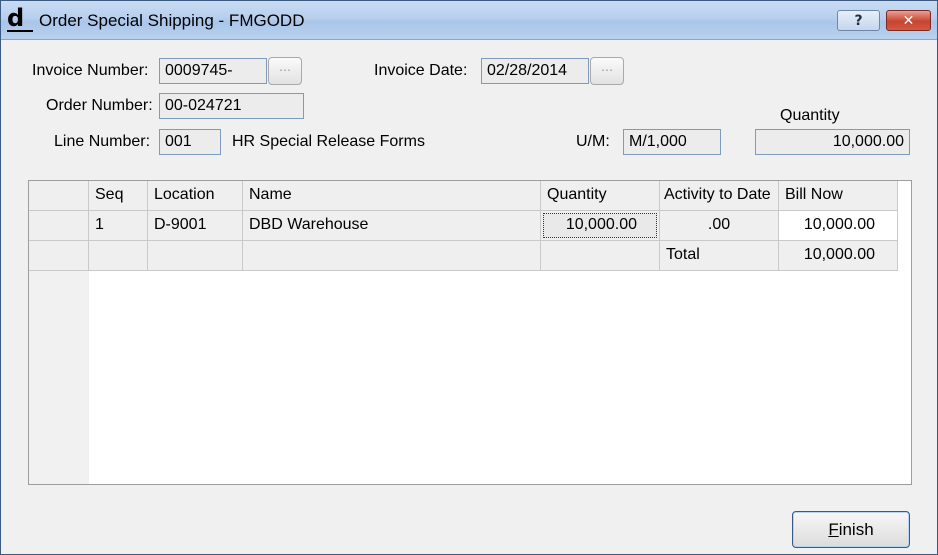  What do you see at coordinates (99, 105) in the screenshot?
I see `order-number-label: Order Number:` at bounding box center [99, 105].